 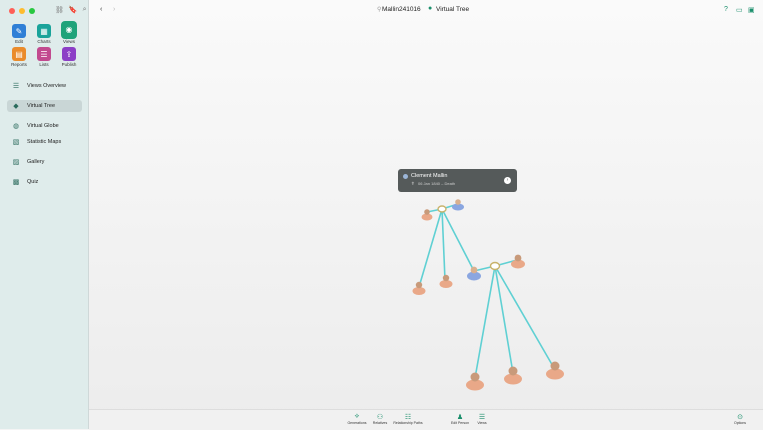 I want to click on views-button: ☰ Views, so click(x=482, y=419).